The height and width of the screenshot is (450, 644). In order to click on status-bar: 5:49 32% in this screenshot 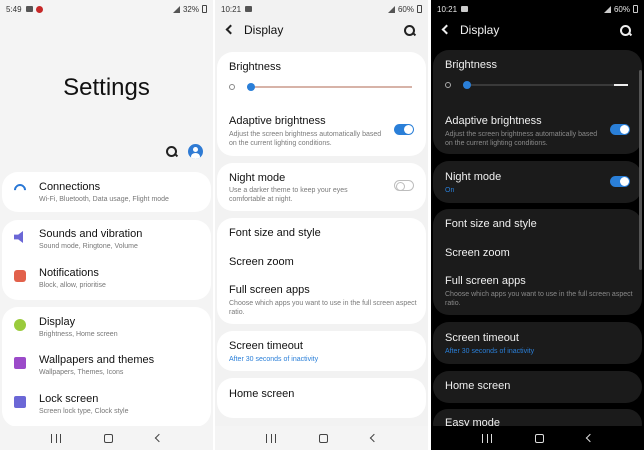, I will do `click(106, 9)`.